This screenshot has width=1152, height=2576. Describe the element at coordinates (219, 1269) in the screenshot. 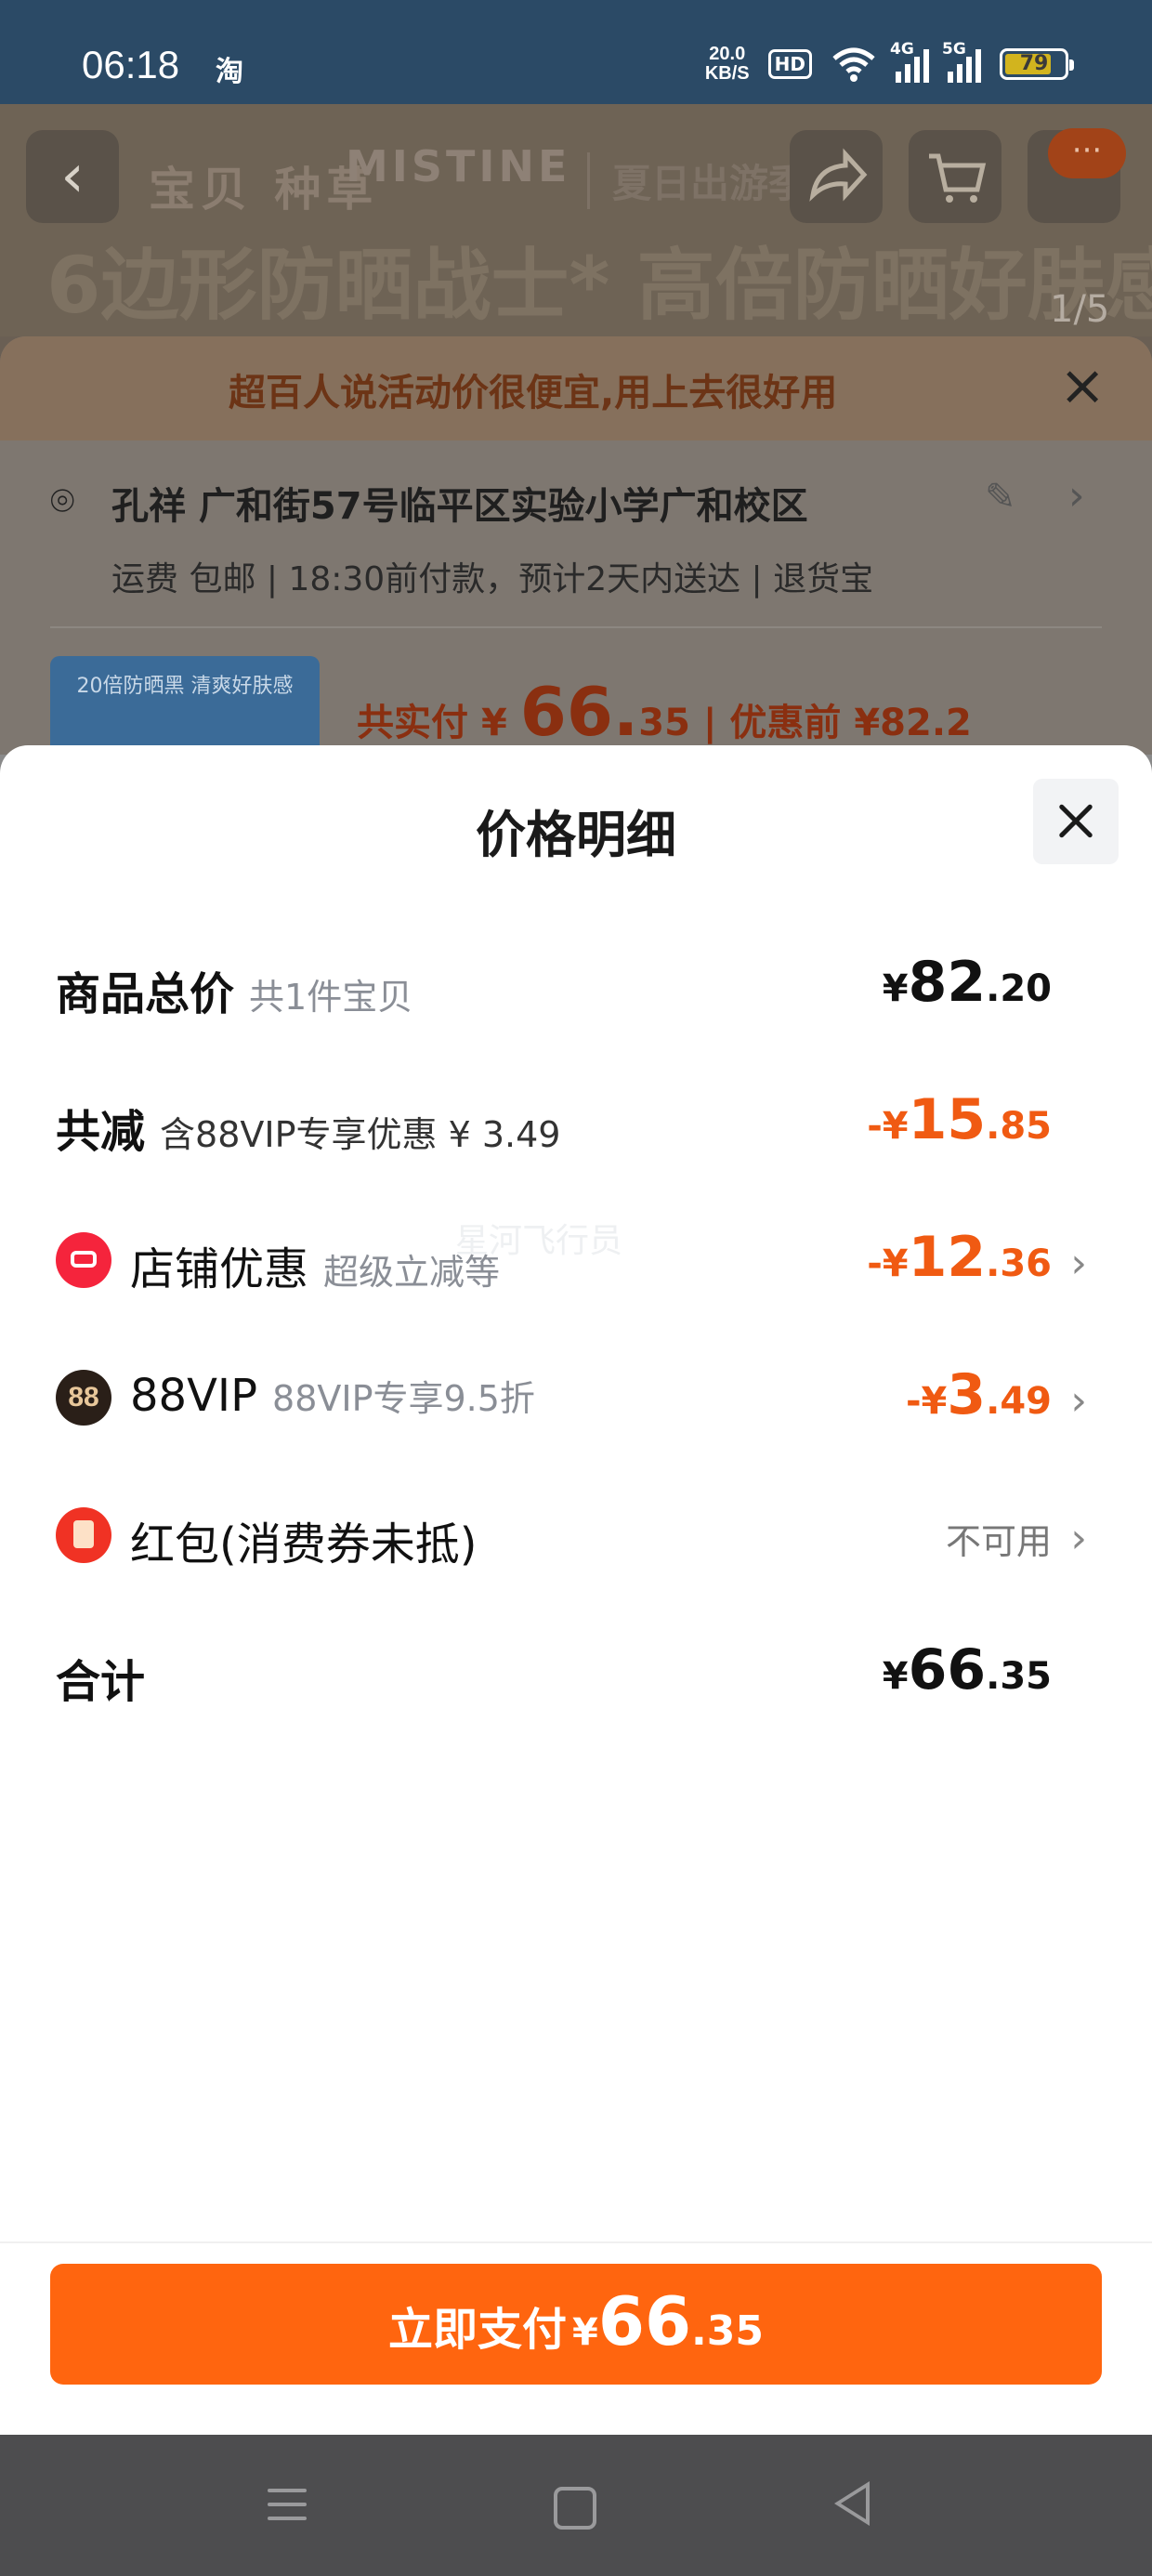

I see `shop-discount-label: 店铺优惠` at that location.